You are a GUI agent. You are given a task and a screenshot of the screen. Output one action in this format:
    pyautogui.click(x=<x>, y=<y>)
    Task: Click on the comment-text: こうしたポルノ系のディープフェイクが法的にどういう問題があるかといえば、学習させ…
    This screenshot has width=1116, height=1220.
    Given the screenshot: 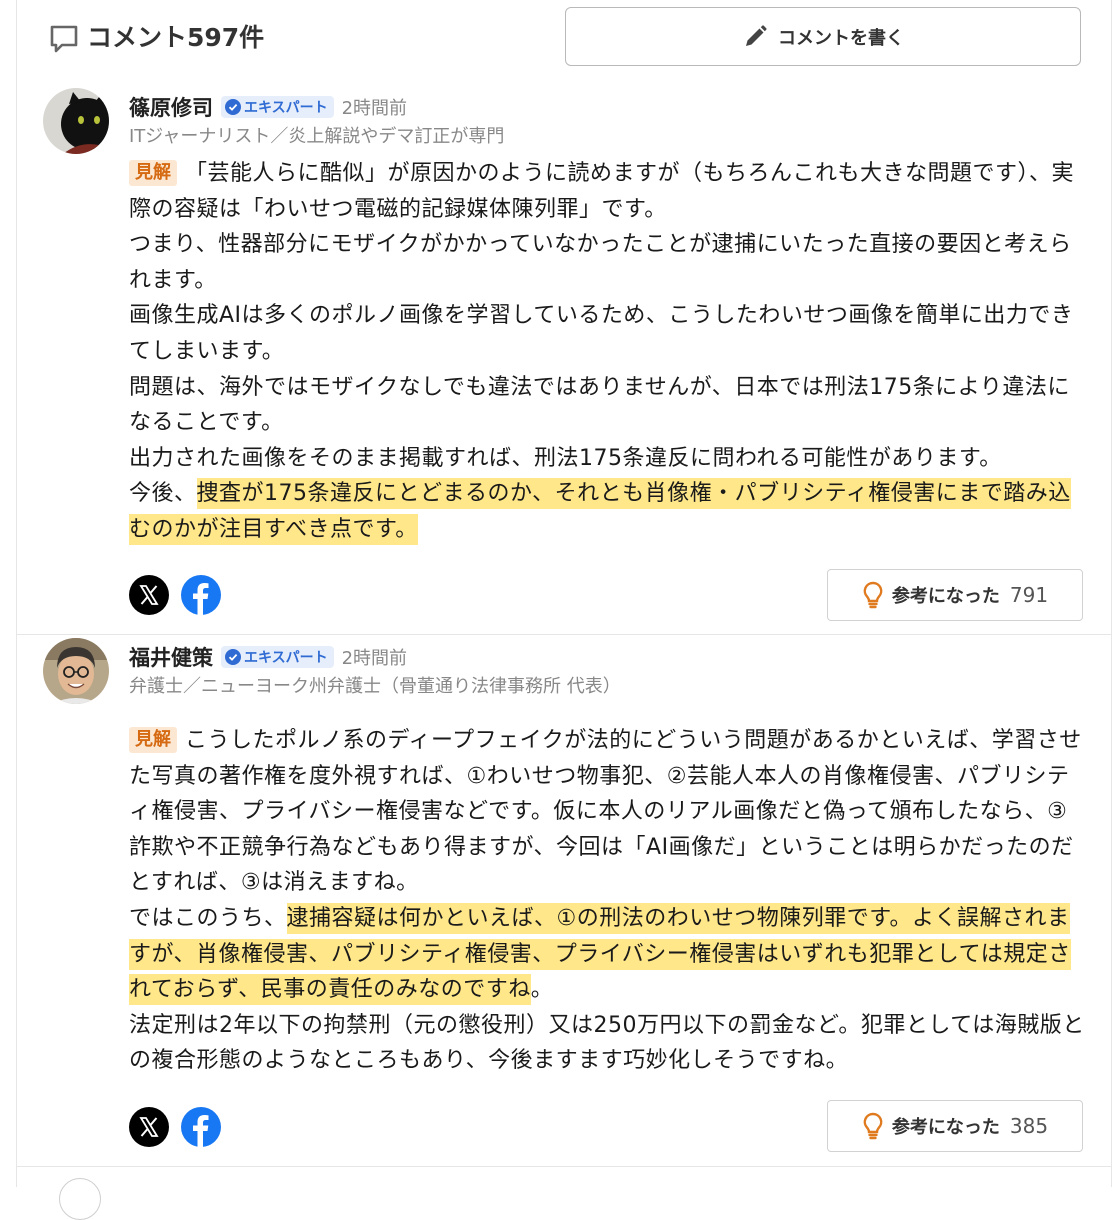 What is the action you would take?
    pyautogui.click(x=605, y=812)
    